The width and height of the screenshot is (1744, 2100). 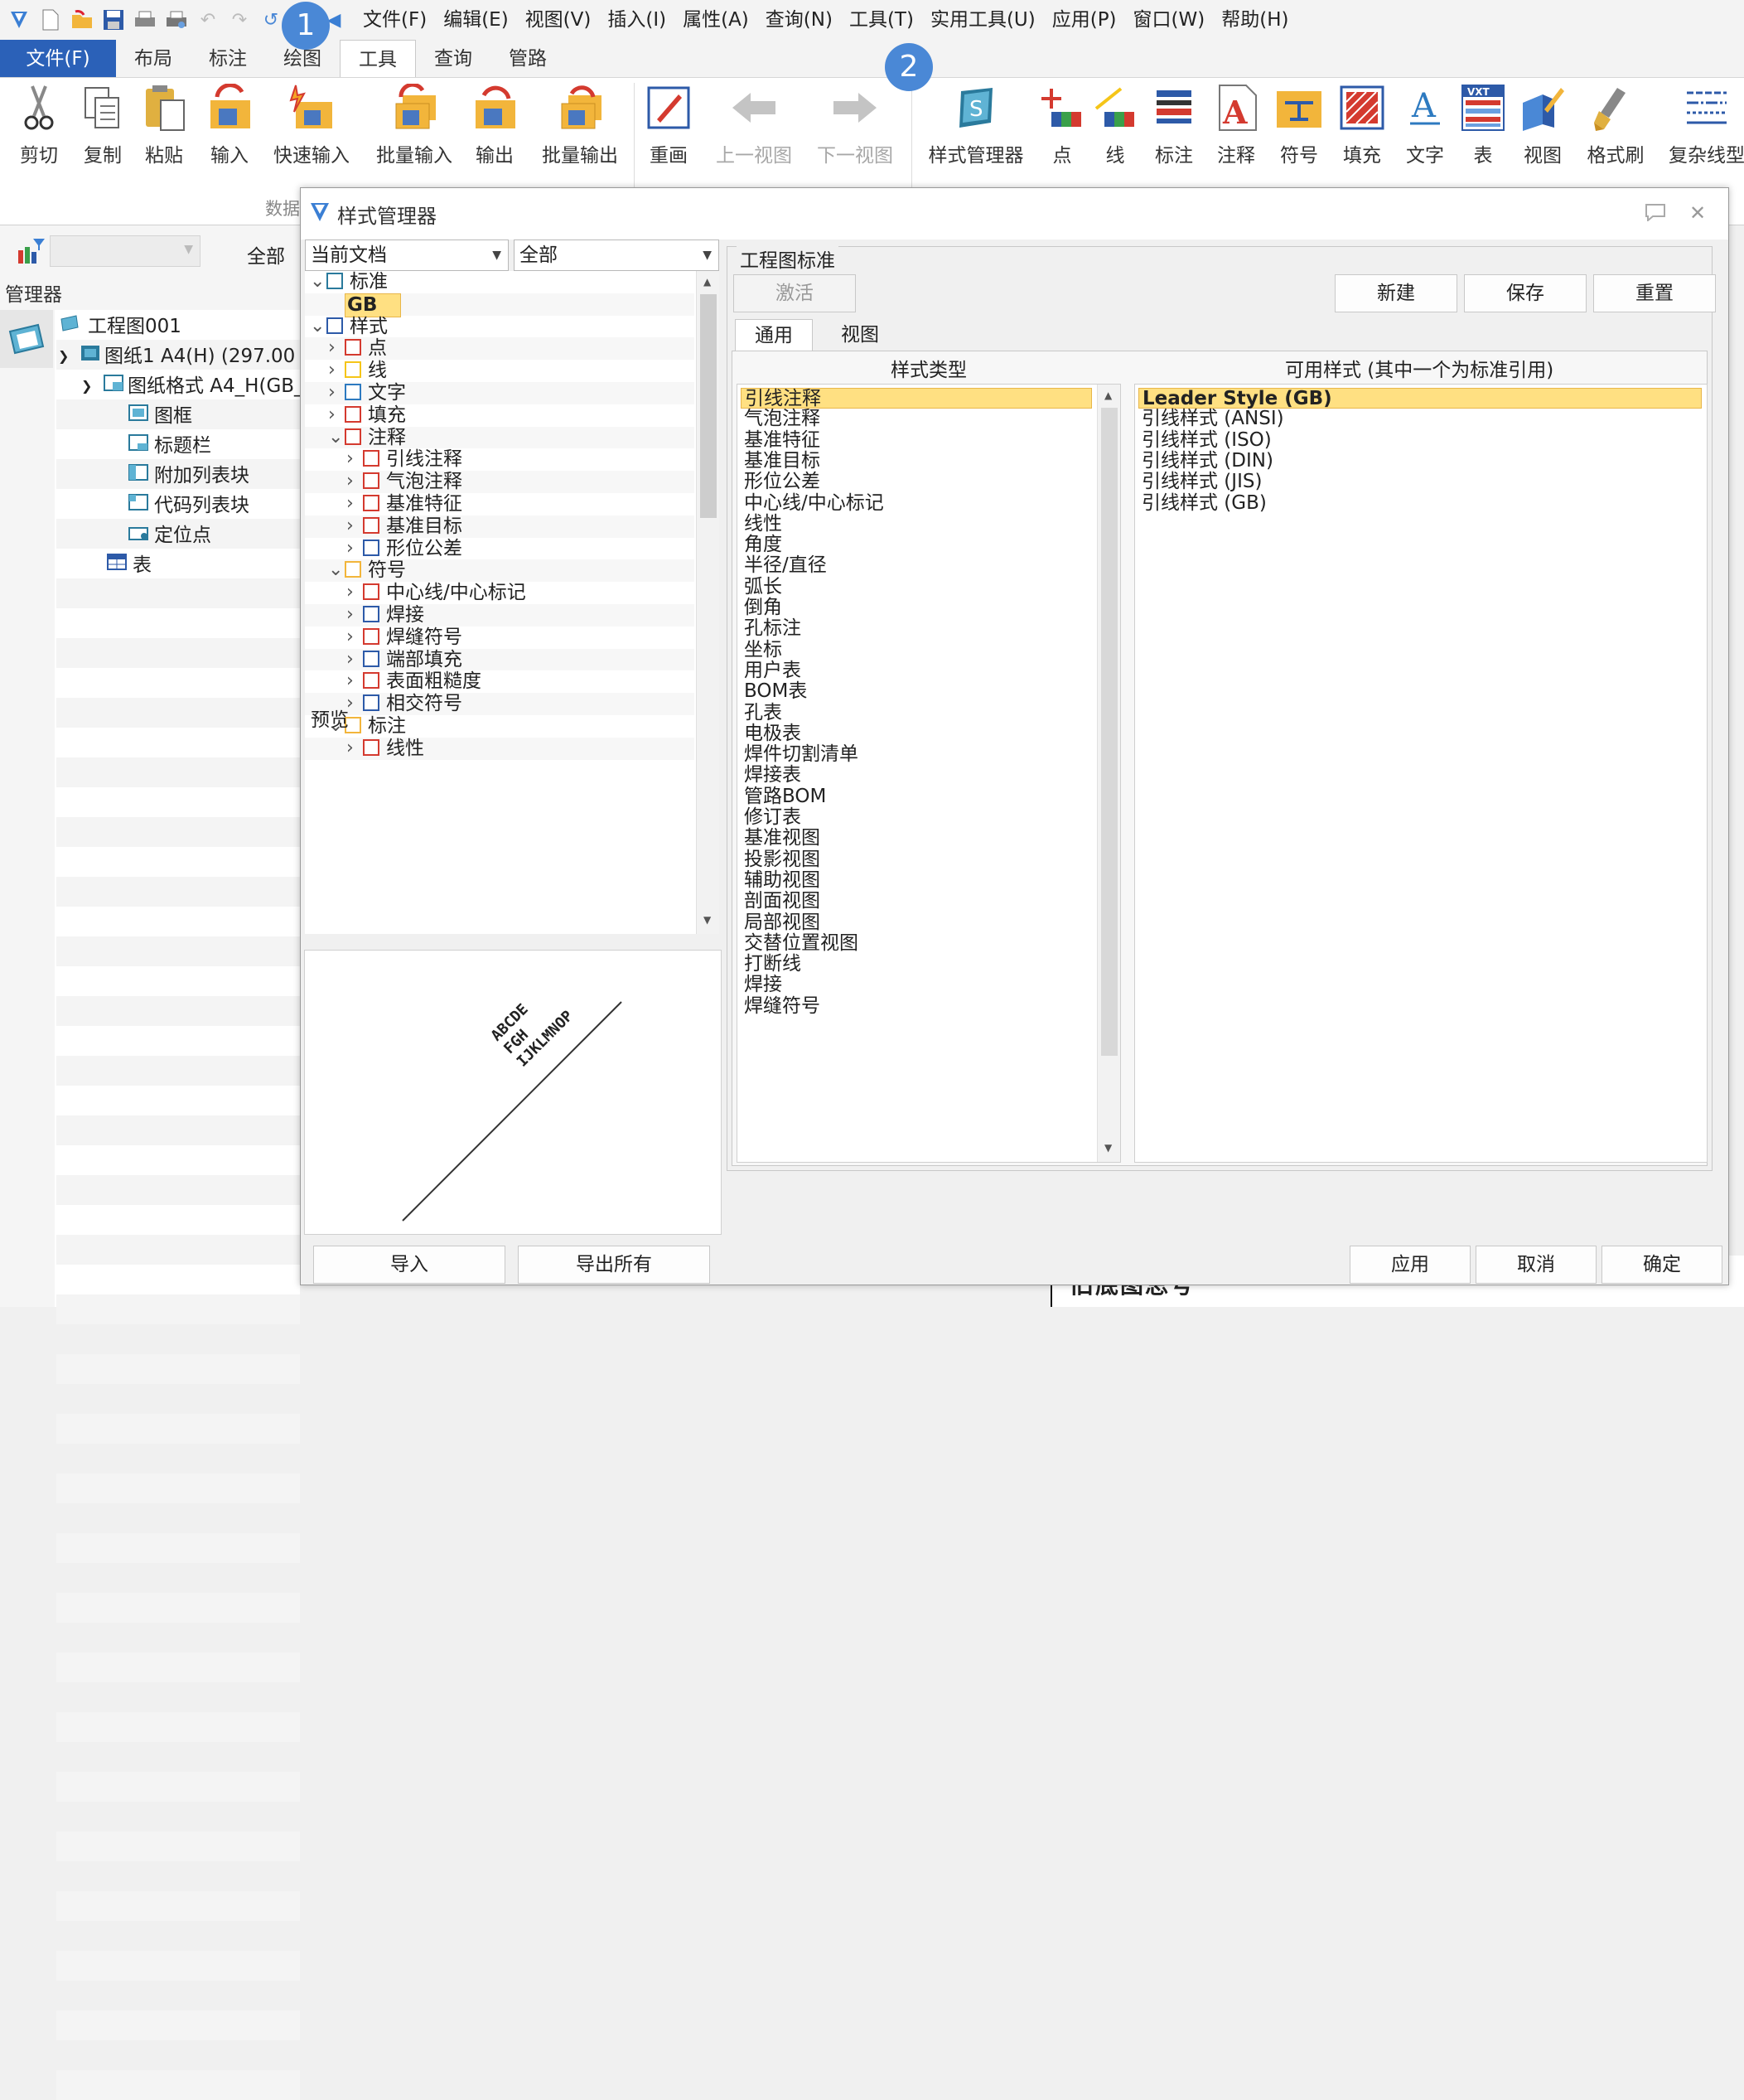 I want to click on style-type-item: 局部视图, so click(x=915, y=923).